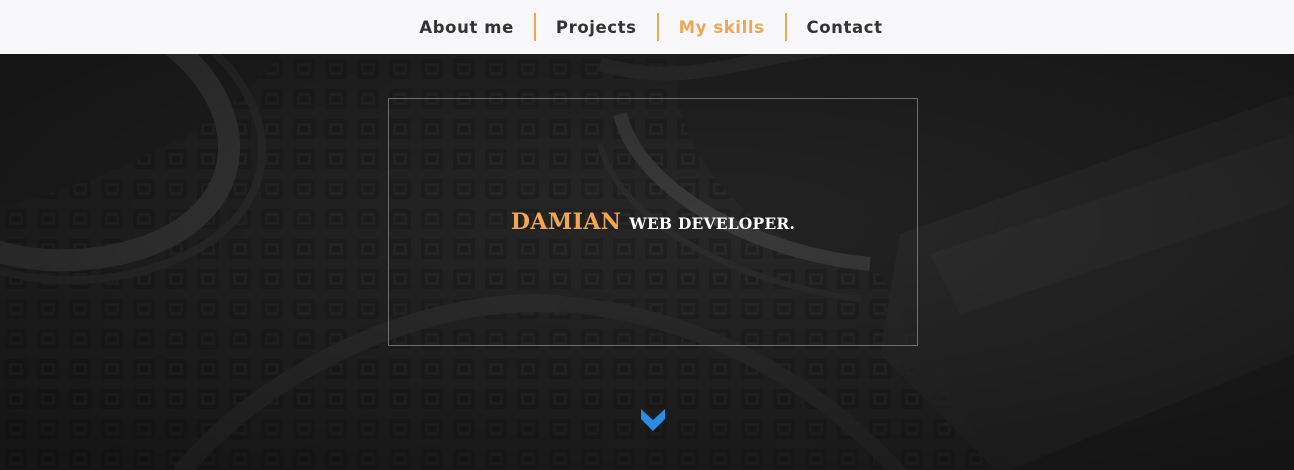 This screenshot has height=470, width=1294. I want to click on nav-link-about-me: About me, so click(466, 27).